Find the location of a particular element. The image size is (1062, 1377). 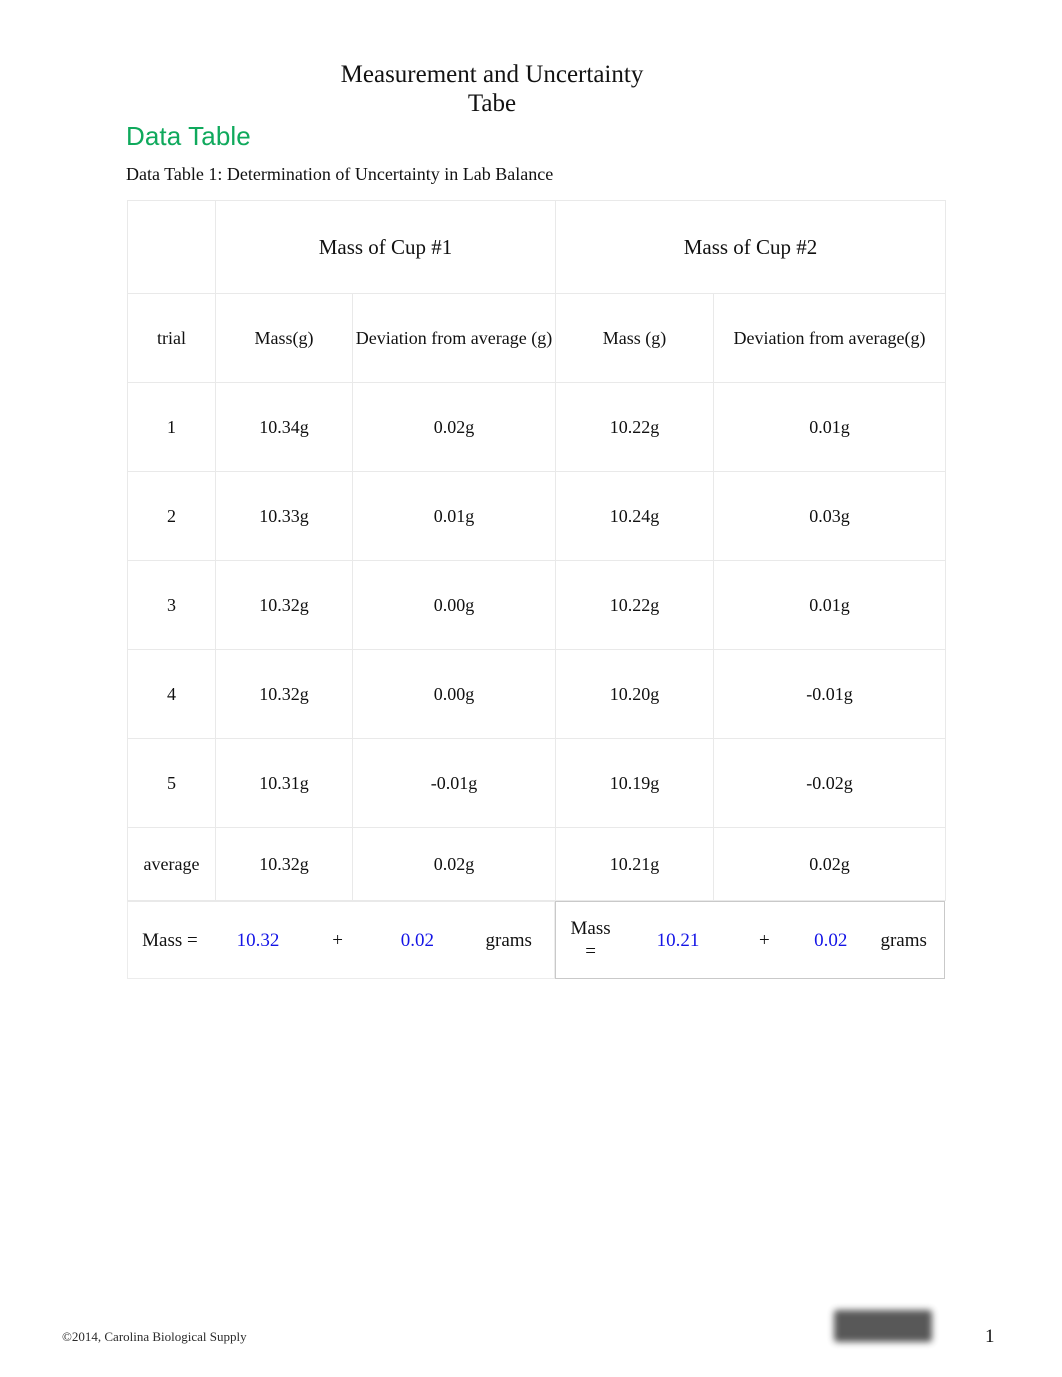

table-row: 1 10.34g 0.02g 10.22g 0.01g is located at coordinates (536, 427).